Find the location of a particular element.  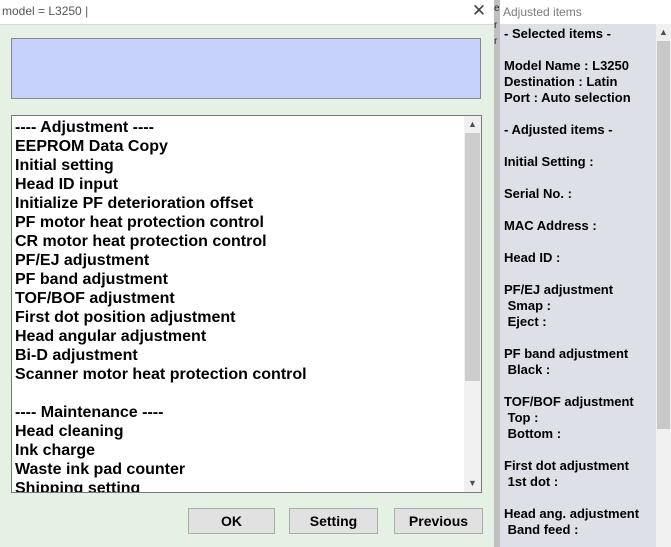

list-item-cr-motor-heat: CR motor heat protection control is located at coordinates (238, 241).